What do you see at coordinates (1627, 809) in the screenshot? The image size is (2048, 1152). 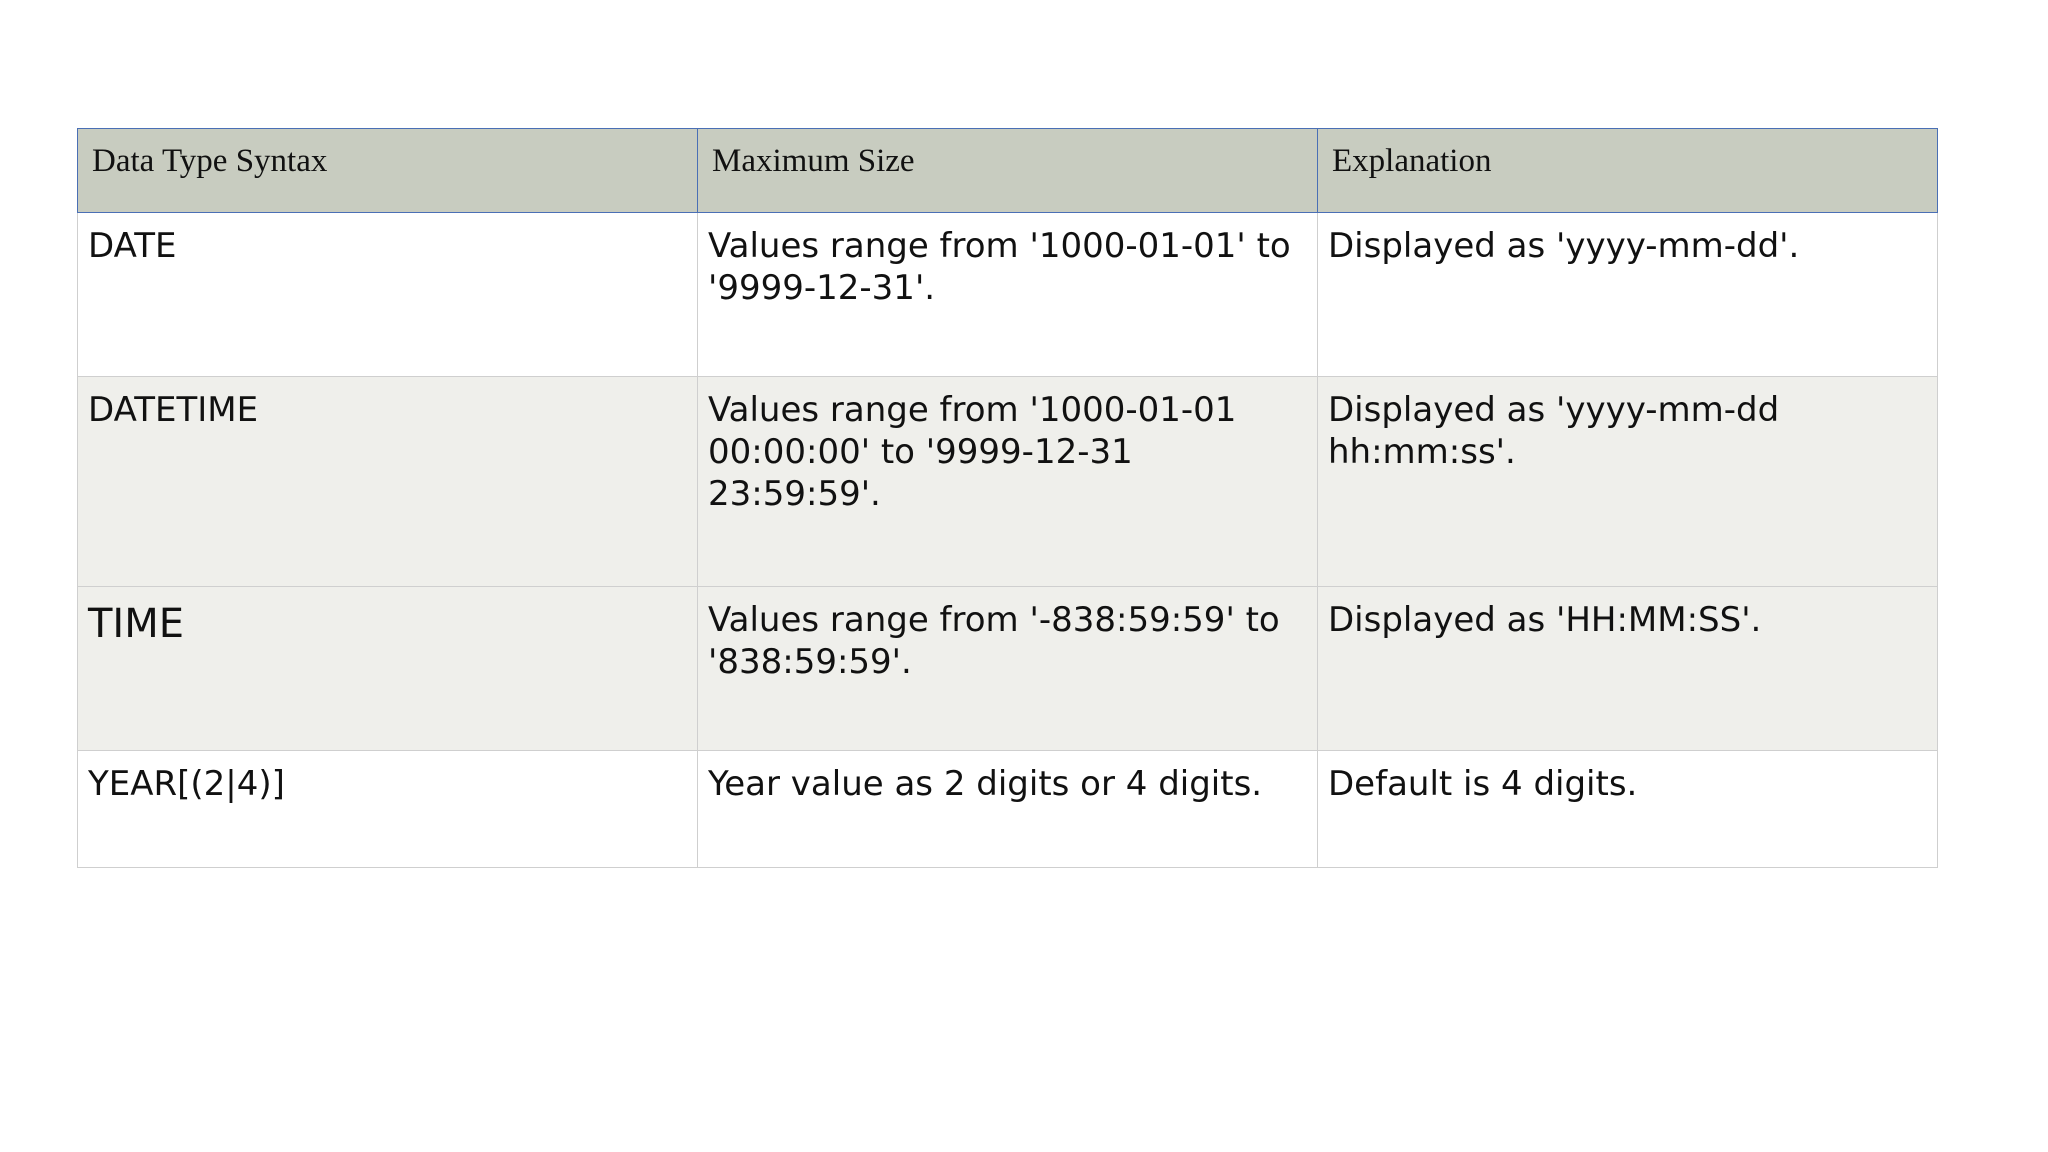 I see `cell-explanation: Default is 4 digits.` at bounding box center [1627, 809].